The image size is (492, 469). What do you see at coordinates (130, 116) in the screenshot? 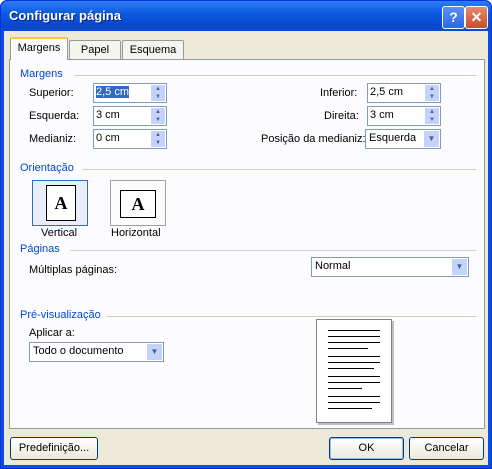
I see `esquerda-spinner: 3 cm ▲ ▼` at bounding box center [130, 116].